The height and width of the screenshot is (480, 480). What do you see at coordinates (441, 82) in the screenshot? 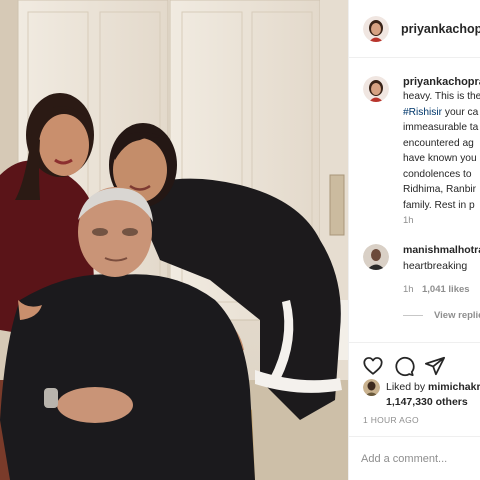
I see `caption-author-username: priyankachopra` at bounding box center [441, 82].